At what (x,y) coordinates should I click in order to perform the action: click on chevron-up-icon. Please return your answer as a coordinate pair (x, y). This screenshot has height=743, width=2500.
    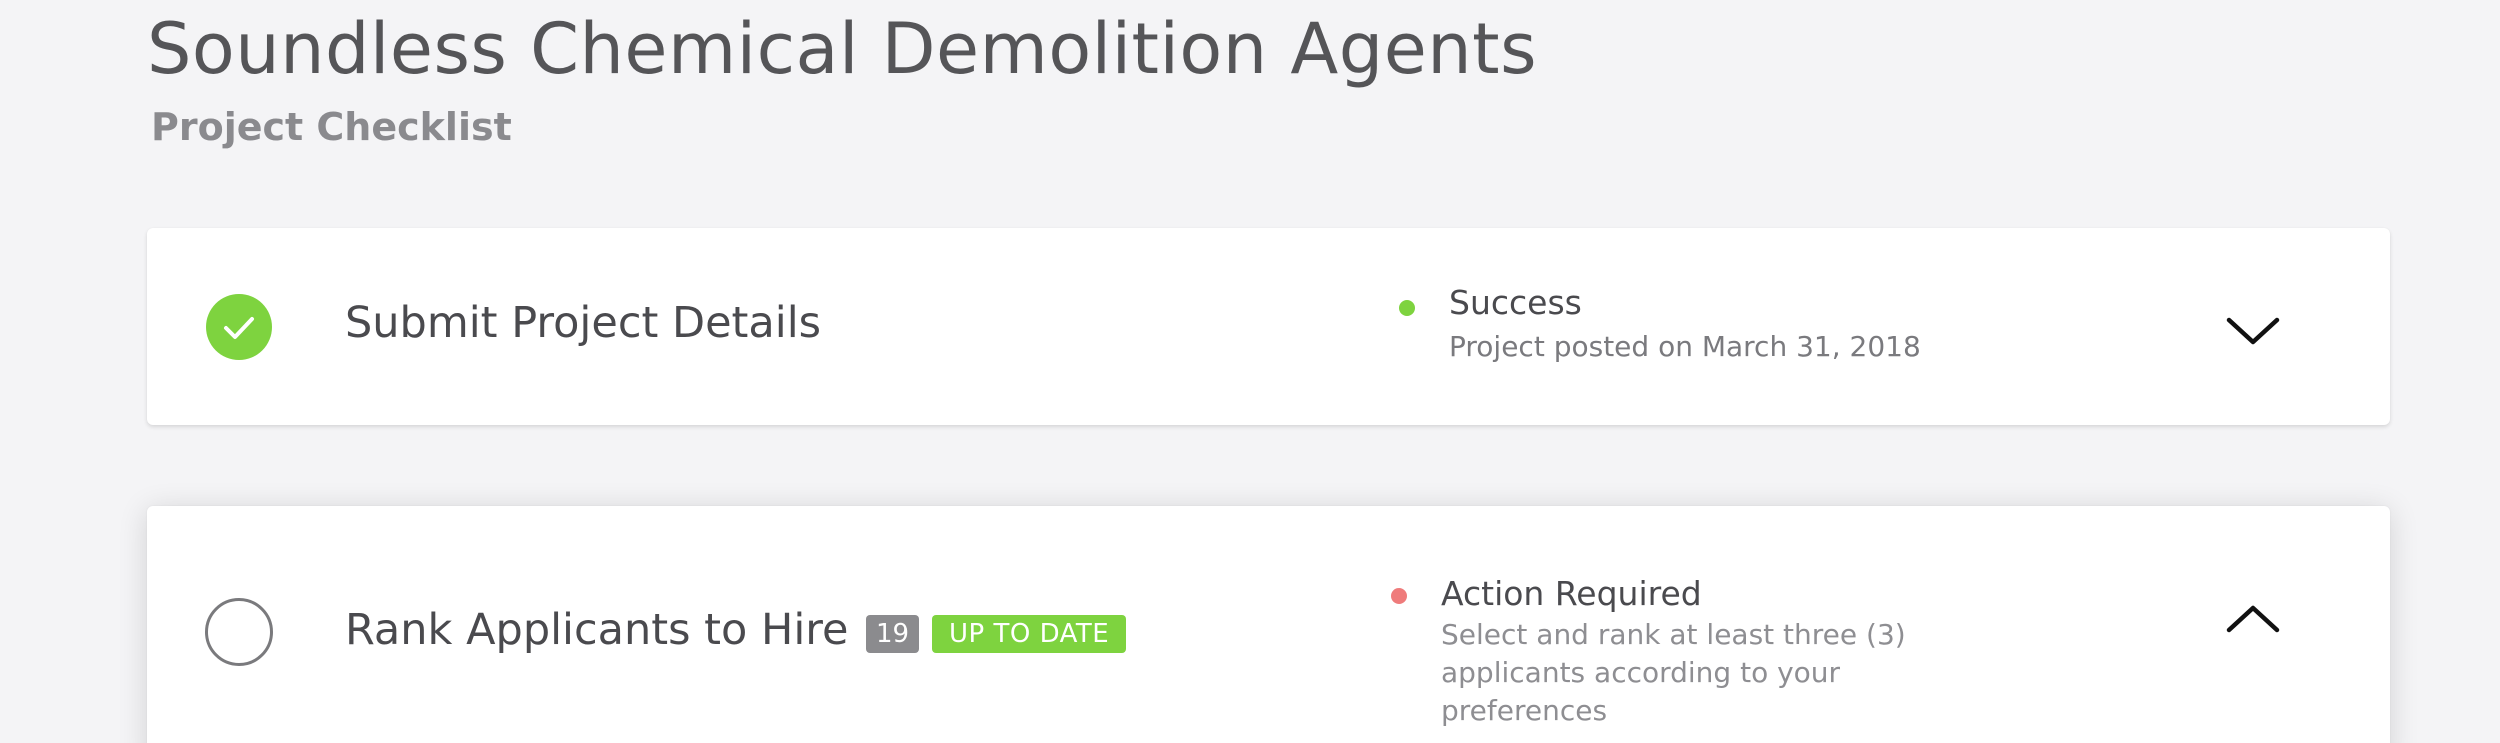
    Looking at the image, I should click on (2253, 618).